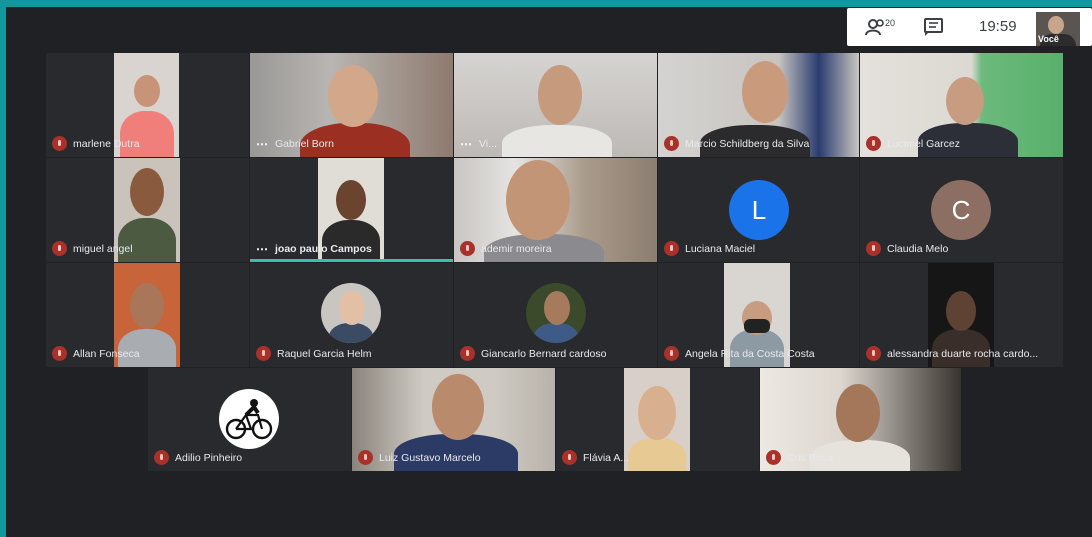  I want to click on participant-name: Allan Fonseca, so click(106, 353).